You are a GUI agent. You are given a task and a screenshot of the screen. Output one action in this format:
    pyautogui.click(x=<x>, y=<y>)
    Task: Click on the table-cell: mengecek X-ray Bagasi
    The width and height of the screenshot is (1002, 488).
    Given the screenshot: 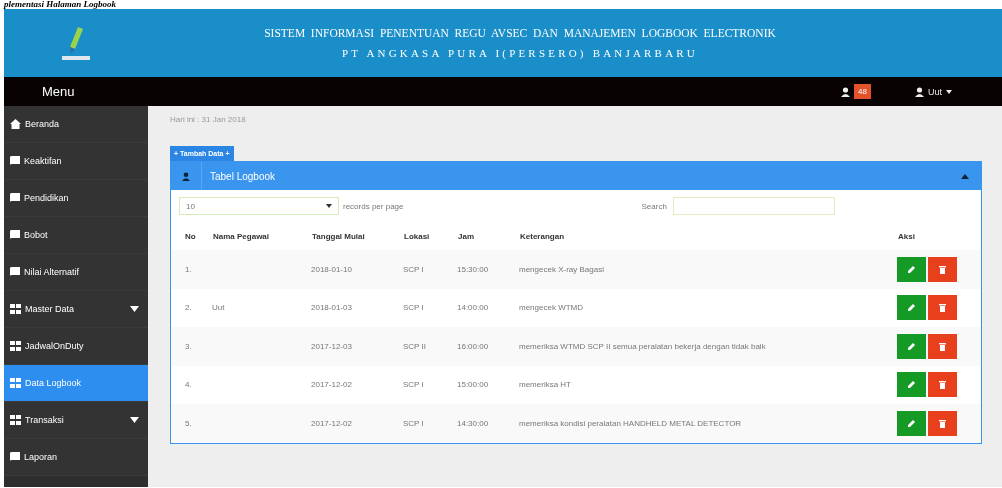 What is the action you would take?
    pyautogui.click(x=561, y=269)
    